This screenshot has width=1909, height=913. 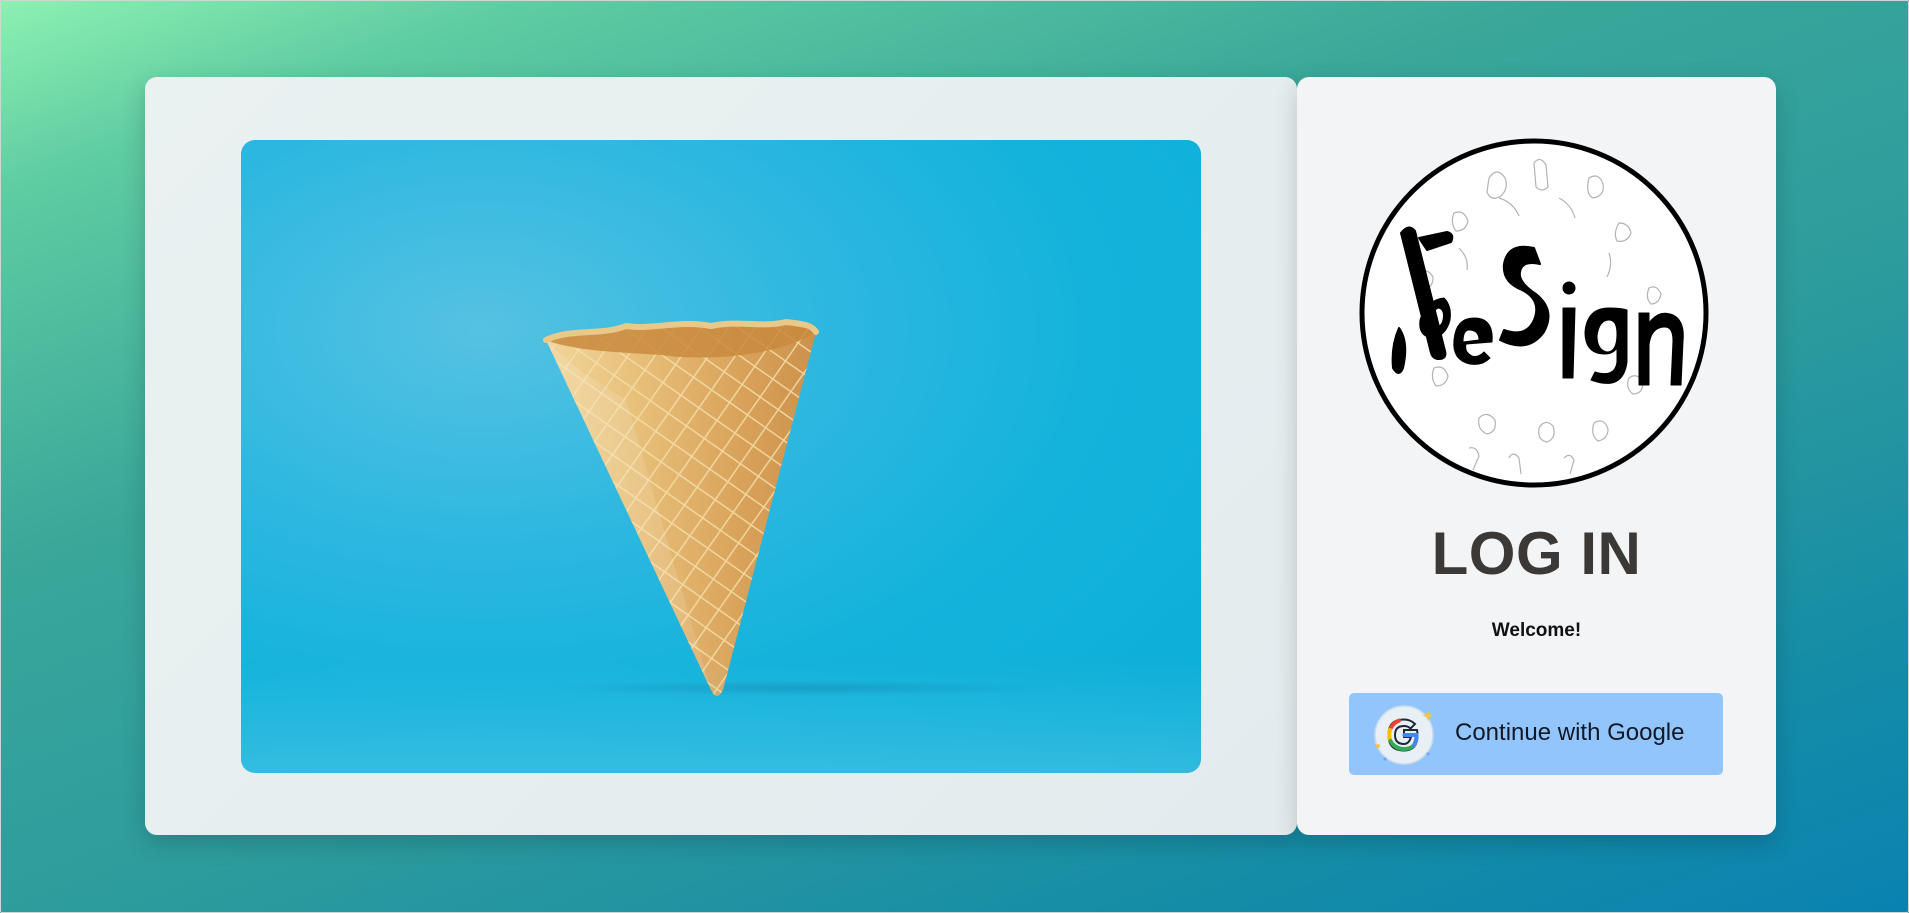 What do you see at coordinates (1536, 630) in the screenshot?
I see `welcome-text: Welcome!` at bounding box center [1536, 630].